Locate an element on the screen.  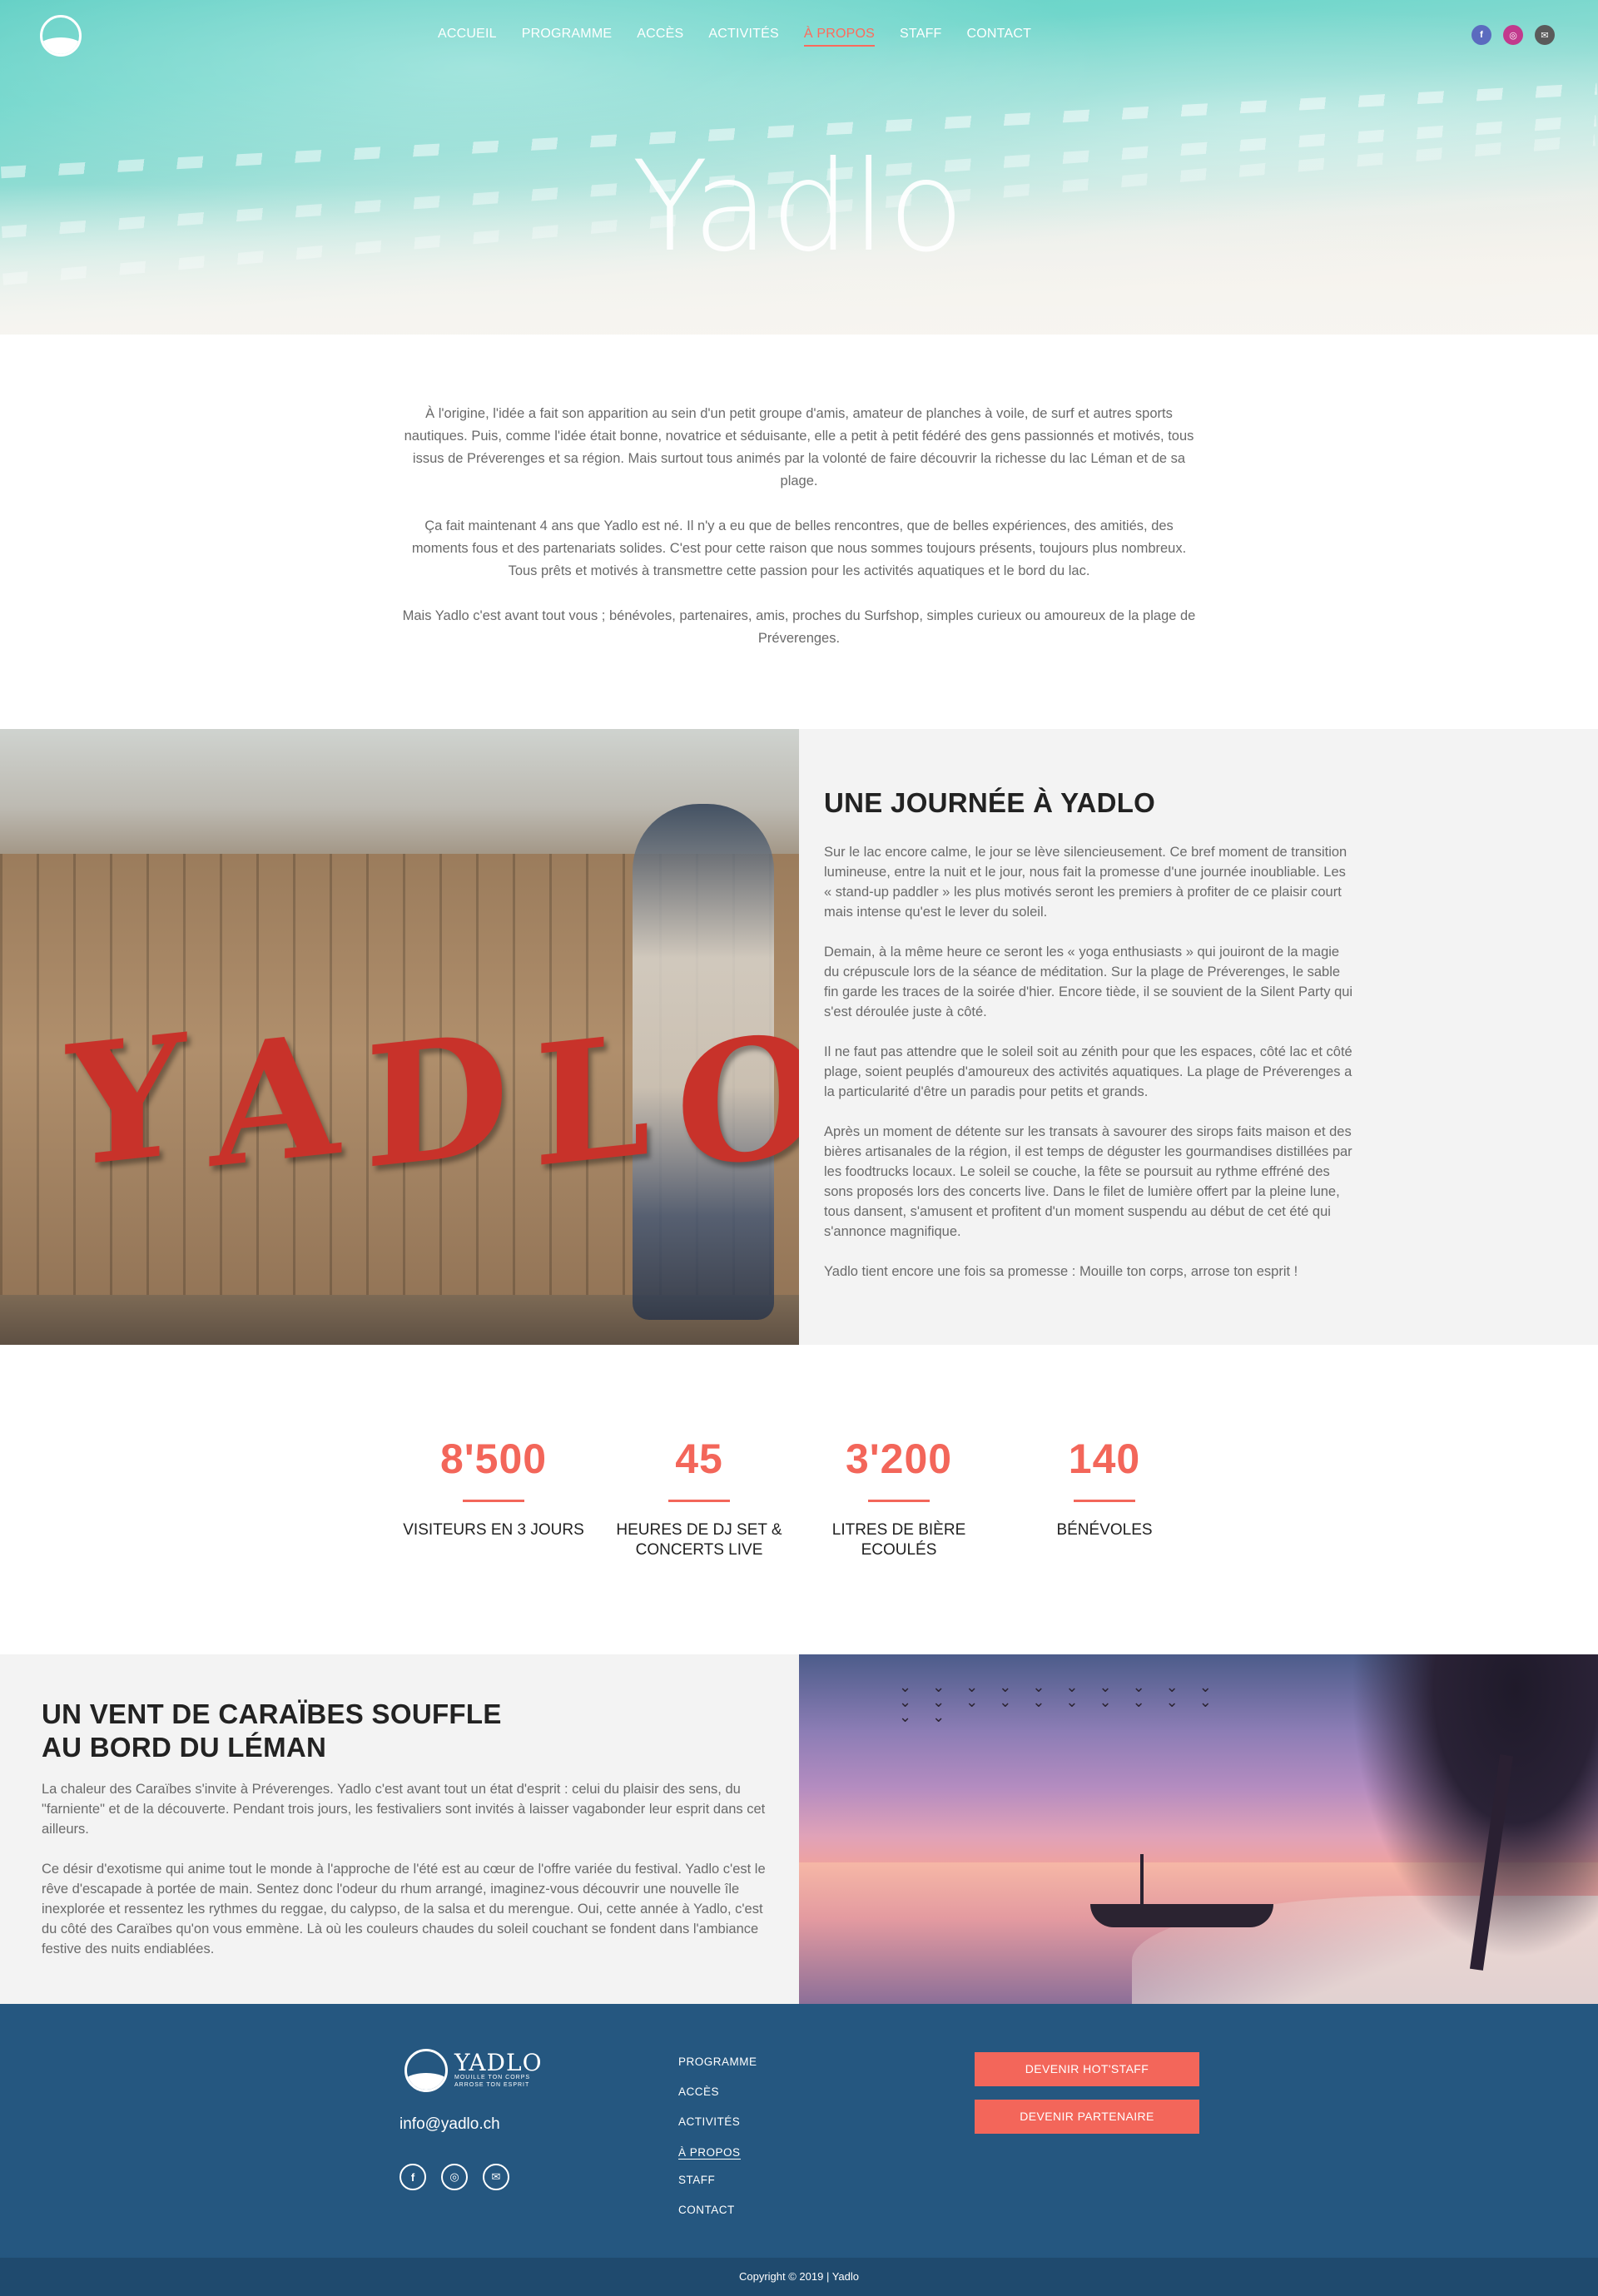
footer-social-links: f ◎ ✉ is located at coordinates (455, 2177).